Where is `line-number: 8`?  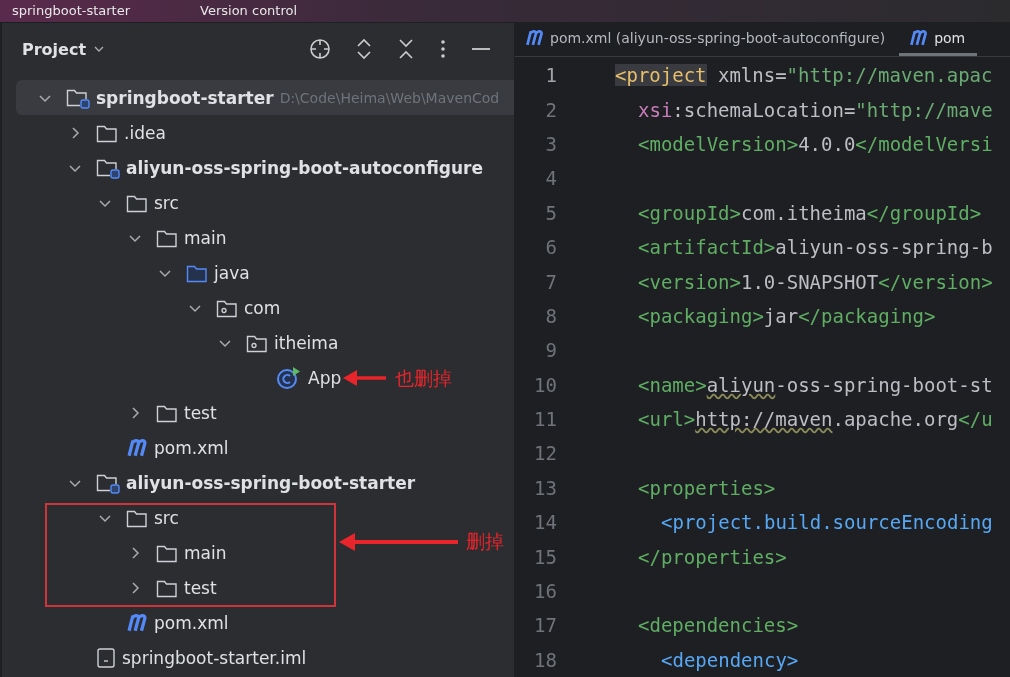 line-number: 8 is located at coordinates (550, 315).